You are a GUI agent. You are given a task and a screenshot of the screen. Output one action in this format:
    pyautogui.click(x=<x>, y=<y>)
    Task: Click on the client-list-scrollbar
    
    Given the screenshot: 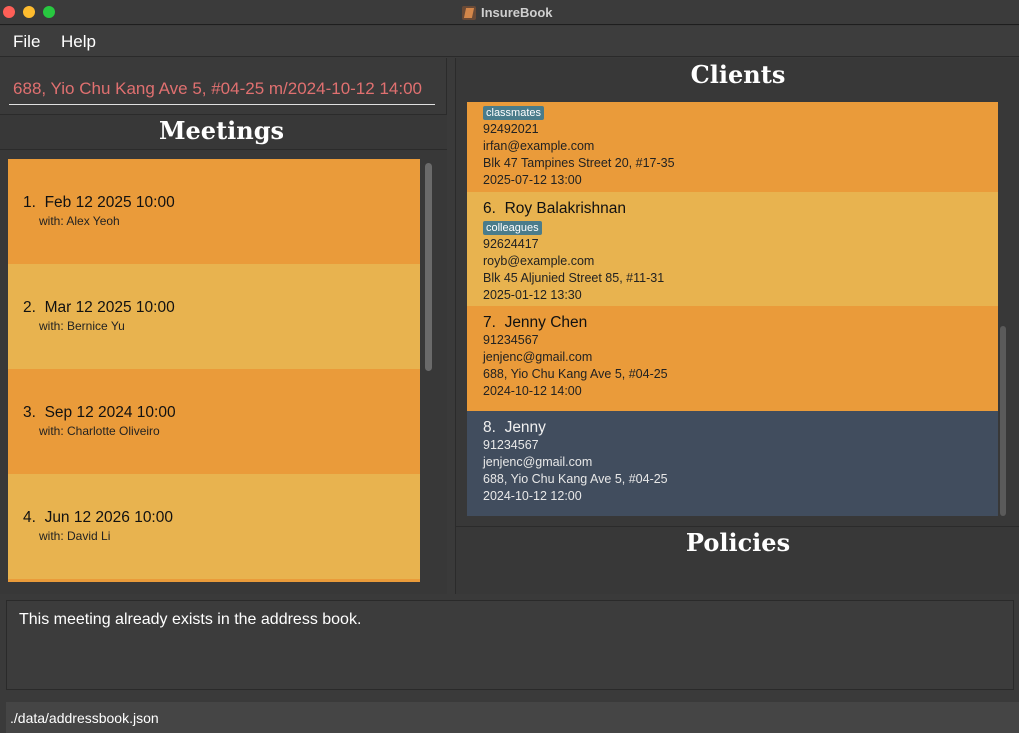 What is the action you would take?
    pyautogui.click(x=1003, y=421)
    